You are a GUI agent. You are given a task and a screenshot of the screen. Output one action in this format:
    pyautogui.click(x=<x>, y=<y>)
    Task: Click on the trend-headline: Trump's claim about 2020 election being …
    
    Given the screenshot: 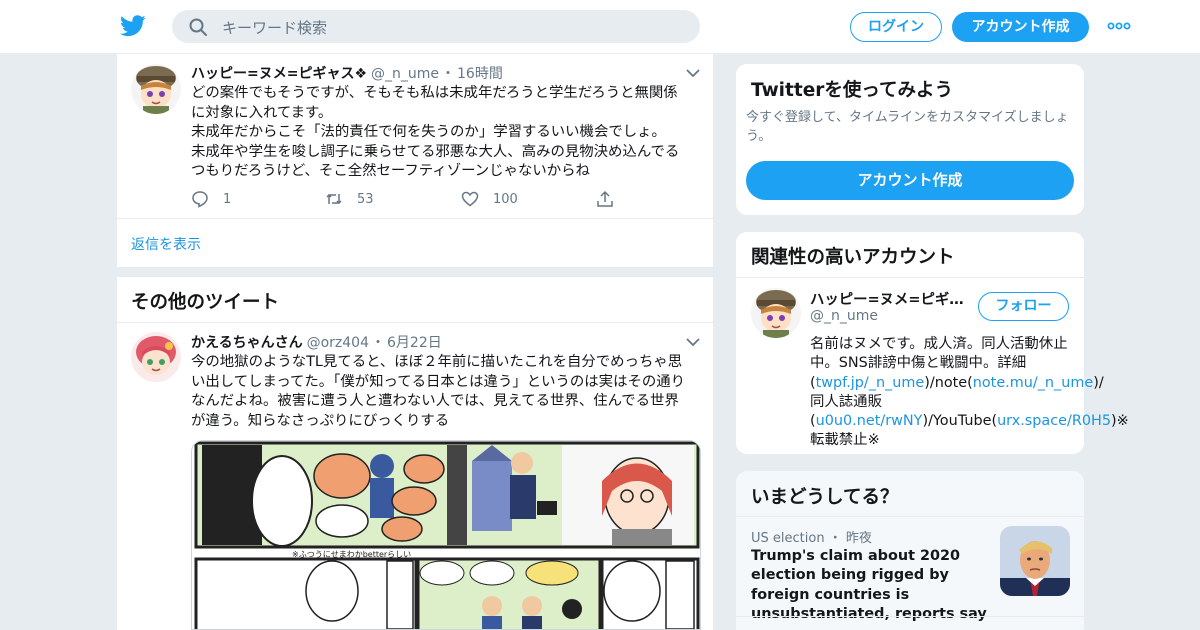 What is the action you would take?
    pyautogui.click(x=871, y=585)
    